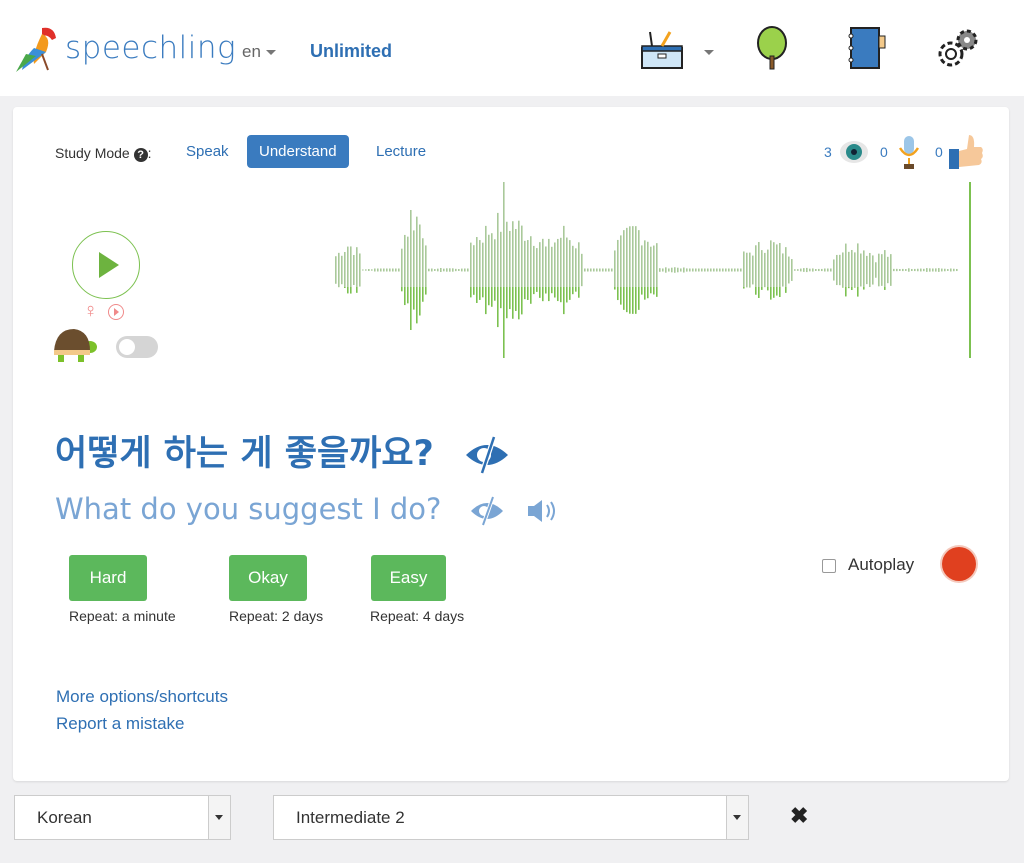  Describe the element at coordinates (307, 509) in the screenshot. I see `translation-phrase: What do you suggest I do?` at that location.